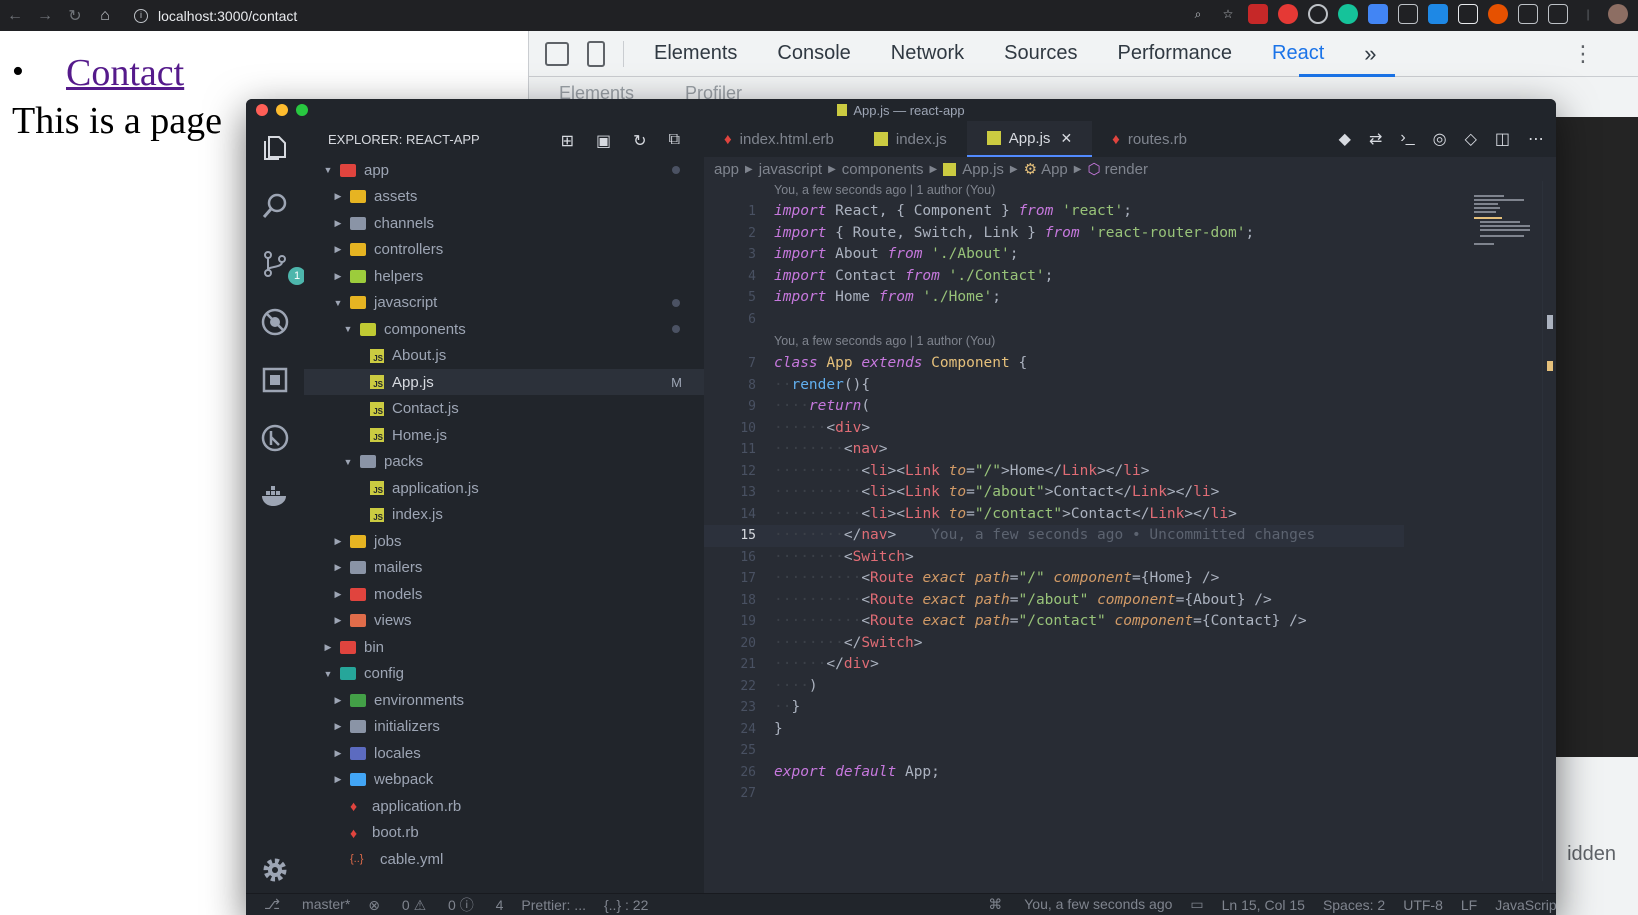 This screenshot has width=1638, height=915. I want to click on tree-item: ▼ javascript, so click(504, 303).